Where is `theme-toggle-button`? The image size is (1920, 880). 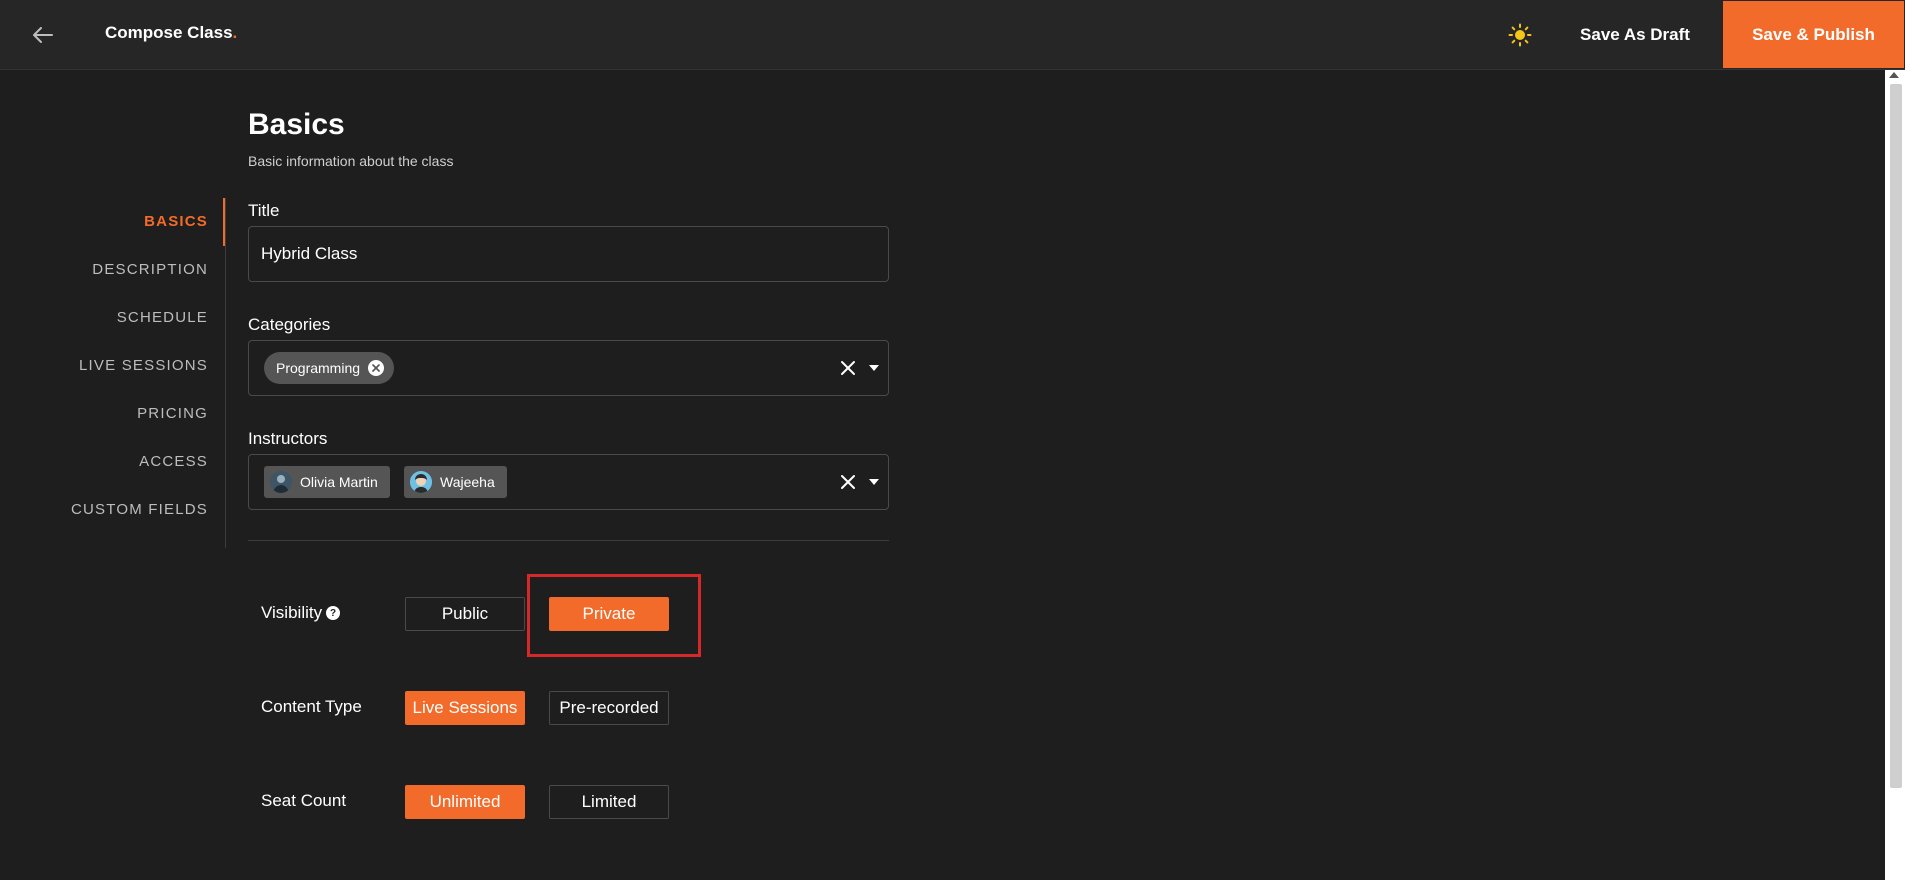 theme-toggle-button is located at coordinates (1520, 35).